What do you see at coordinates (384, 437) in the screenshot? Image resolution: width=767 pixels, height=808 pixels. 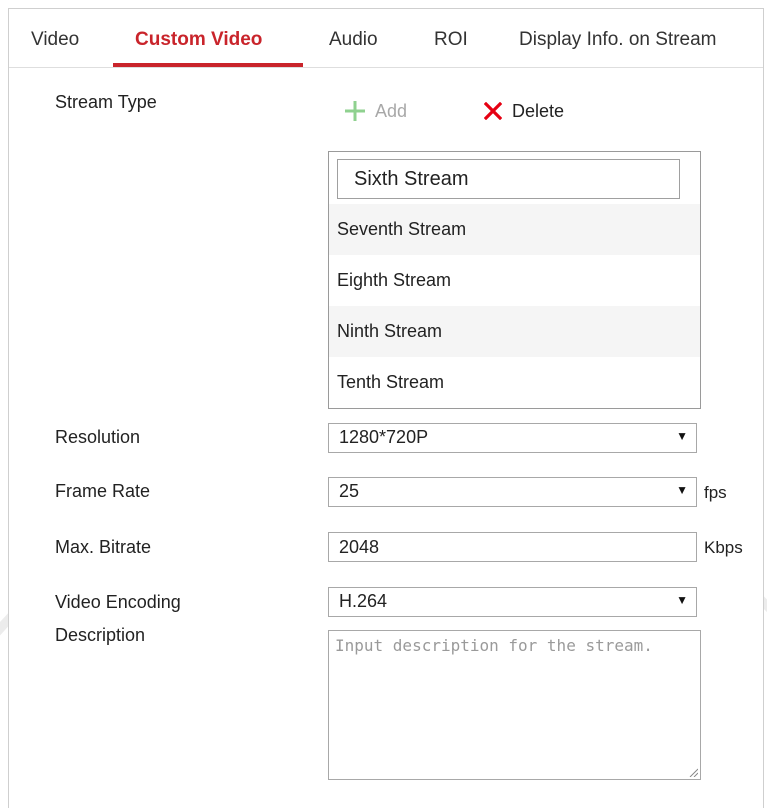 I see `resolution-value: 1280*720P` at bounding box center [384, 437].